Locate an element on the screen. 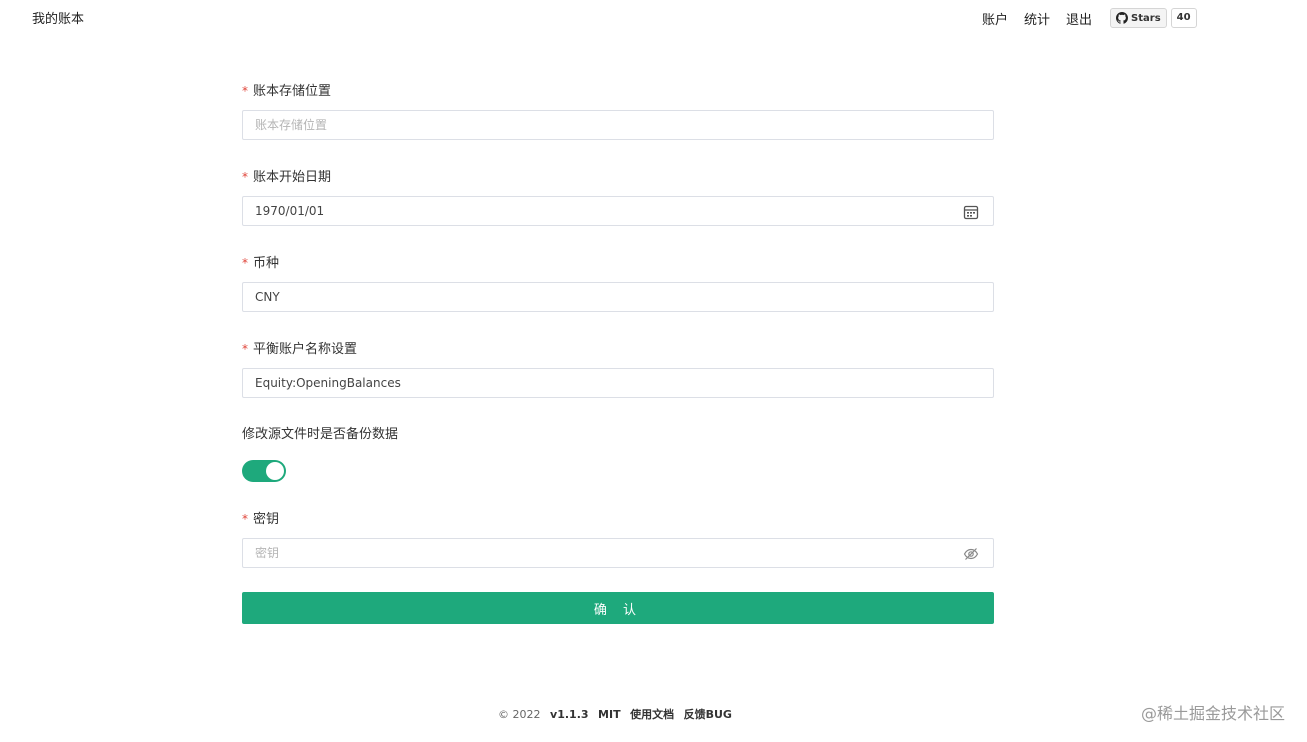 This screenshot has height=742, width=1307. start-date-label: * 账本开始日期 is located at coordinates (618, 177).